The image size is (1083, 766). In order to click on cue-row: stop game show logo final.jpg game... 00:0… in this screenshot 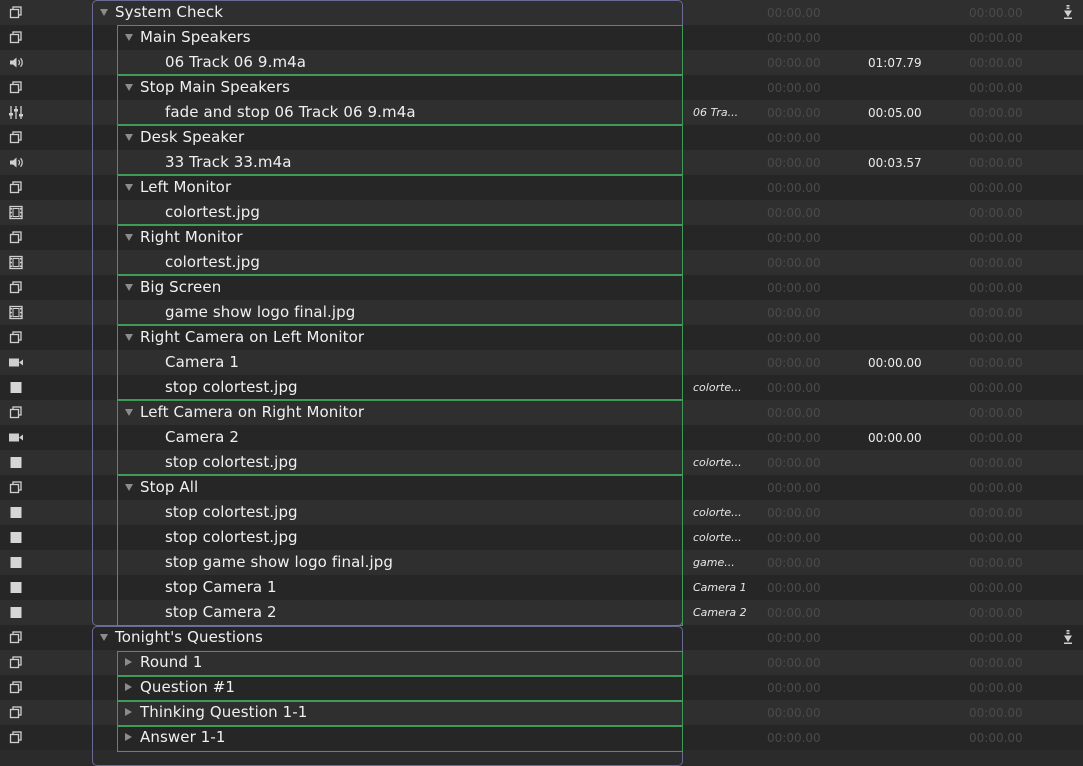, I will do `click(541, 562)`.